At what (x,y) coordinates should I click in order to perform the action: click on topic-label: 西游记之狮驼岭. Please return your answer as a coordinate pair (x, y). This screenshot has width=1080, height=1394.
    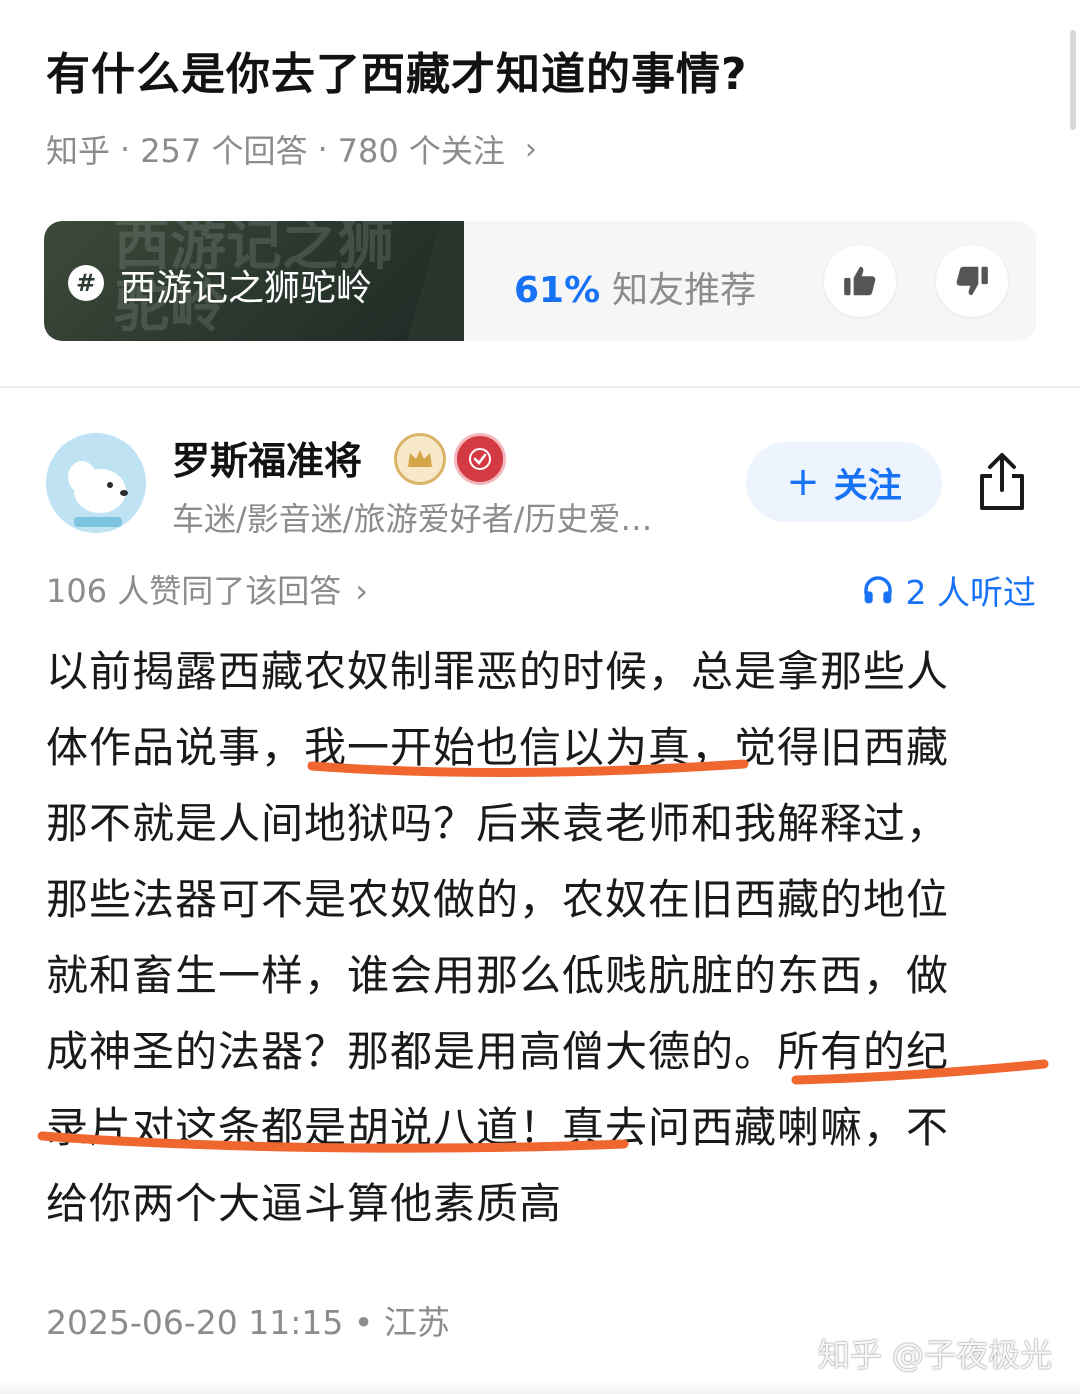
    Looking at the image, I should click on (246, 288).